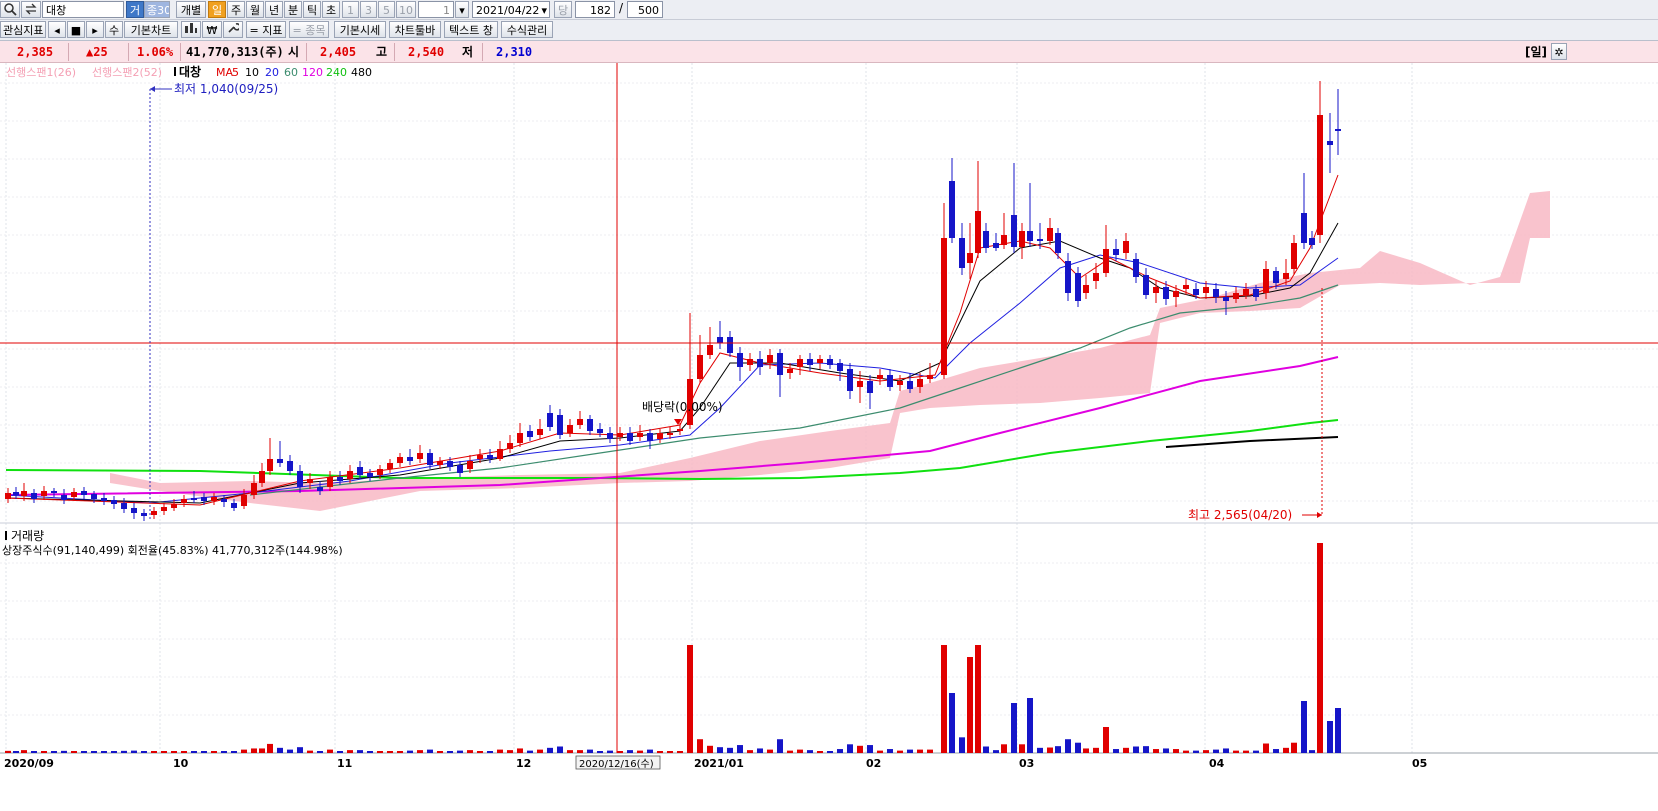 The width and height of the screenshot is (1658, 811). What do you see at coordinates (151, 29) in the screenshot?
I see `basic-chart-button: 기본차트` at bounding box center [151, 29].